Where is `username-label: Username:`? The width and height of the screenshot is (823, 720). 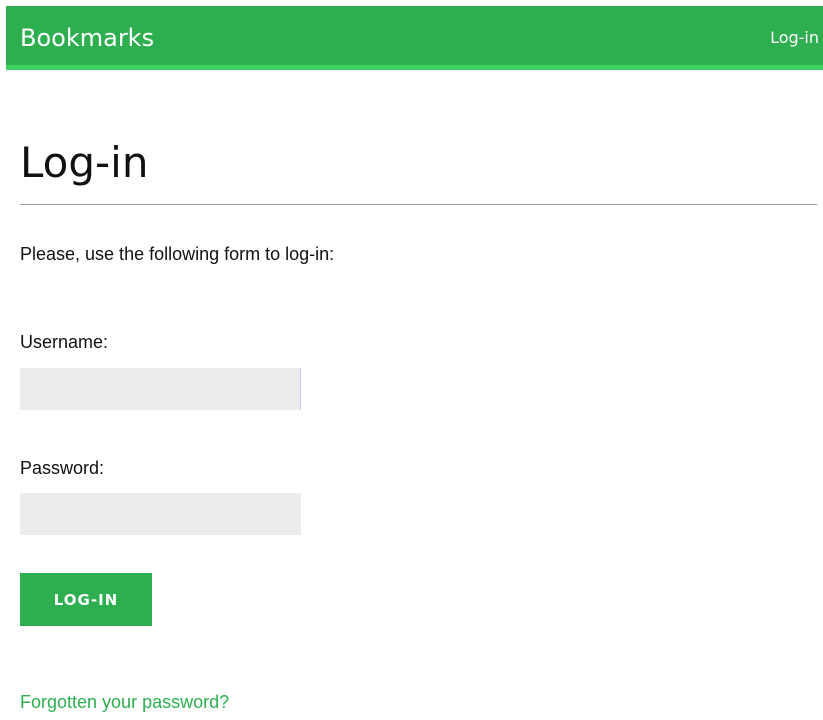 username-label: Username: is located at coordinates (64, 342).